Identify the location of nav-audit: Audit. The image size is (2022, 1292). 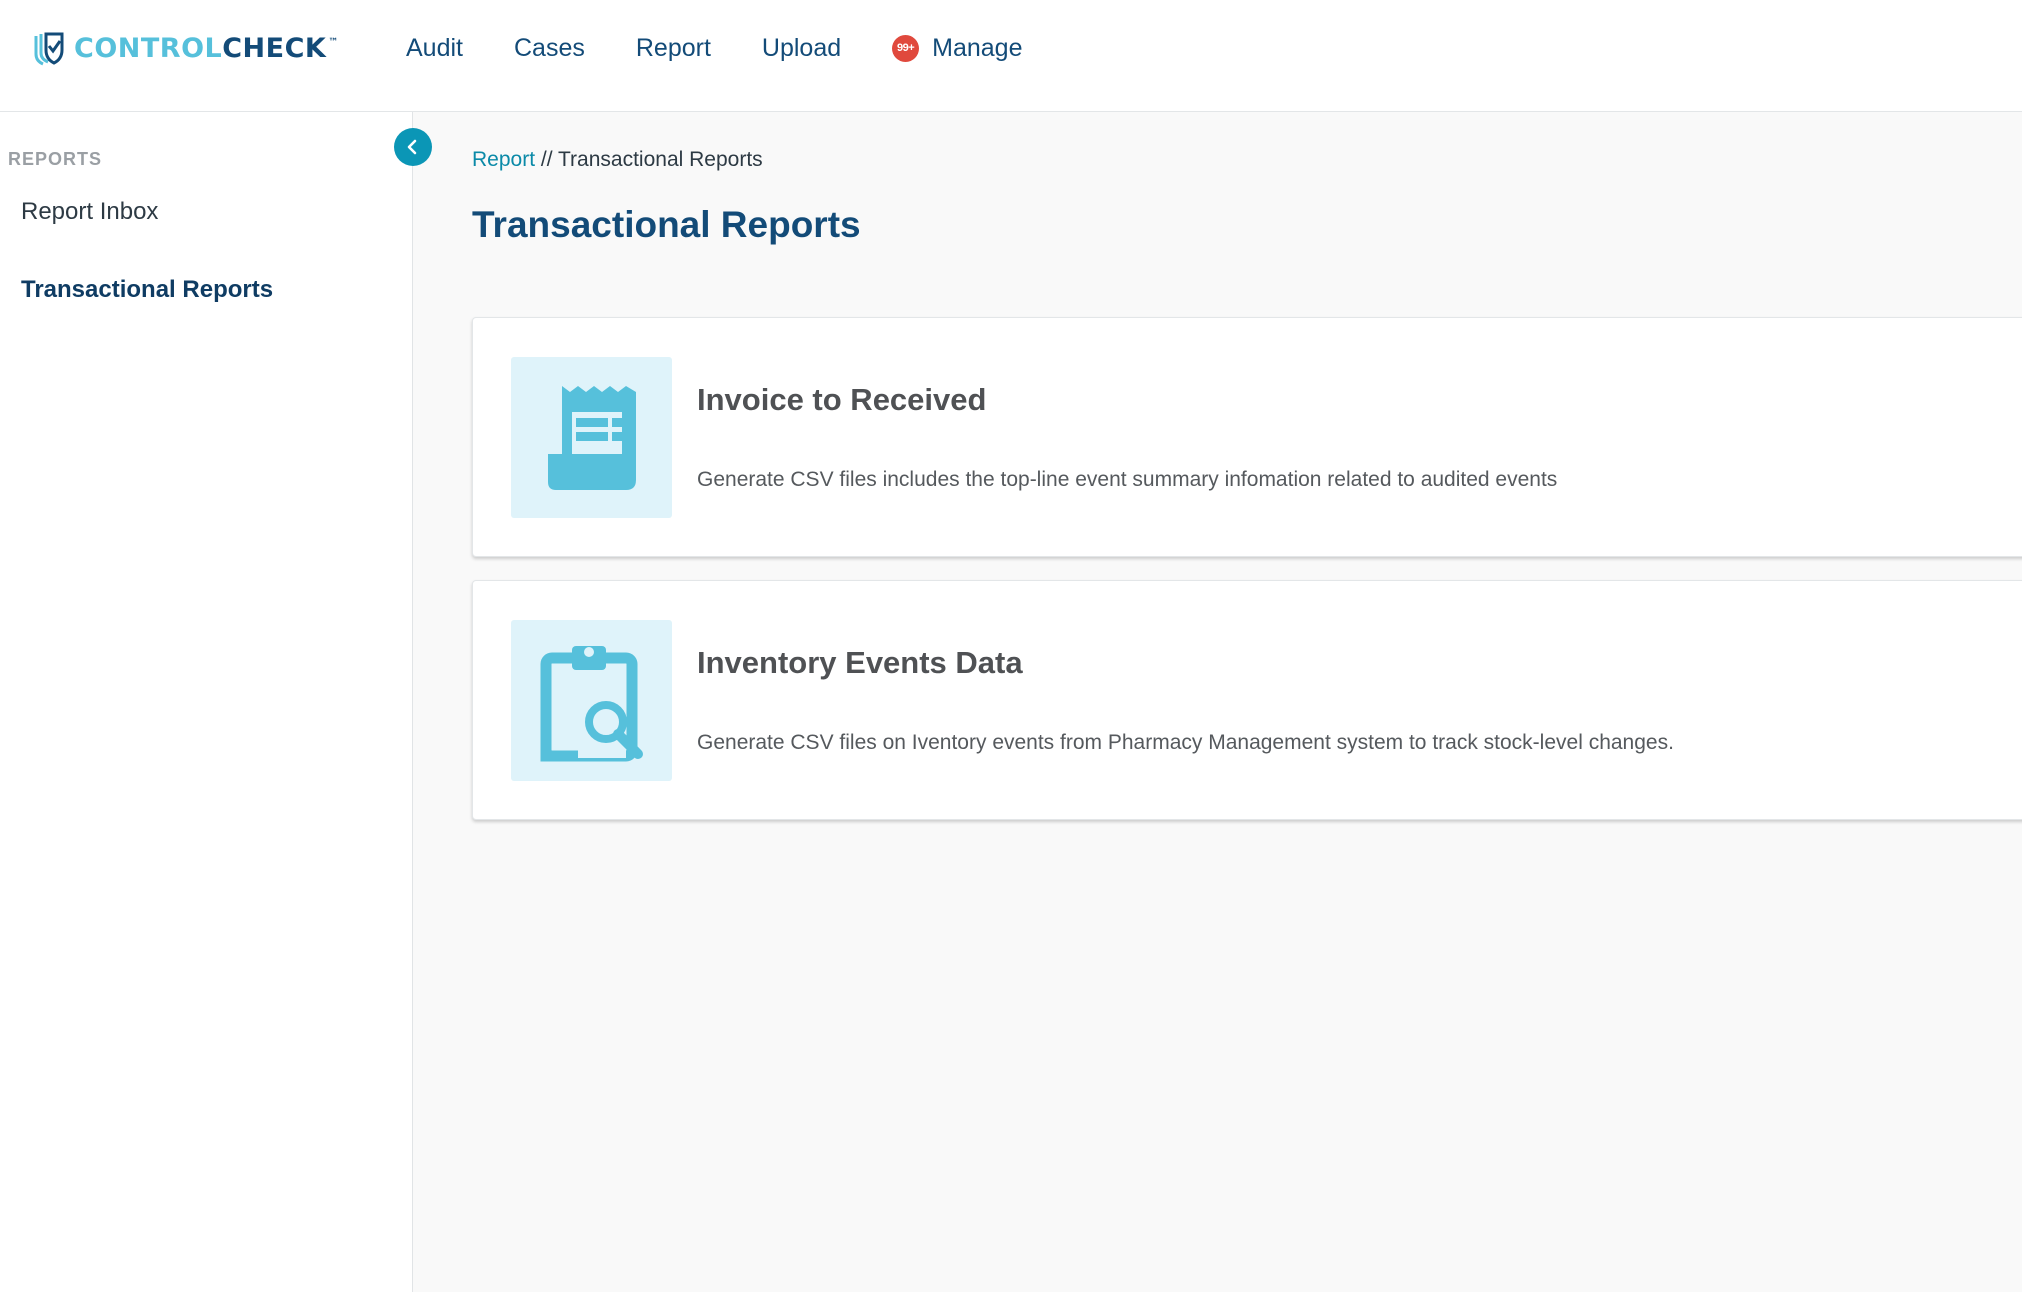
(434, 48).